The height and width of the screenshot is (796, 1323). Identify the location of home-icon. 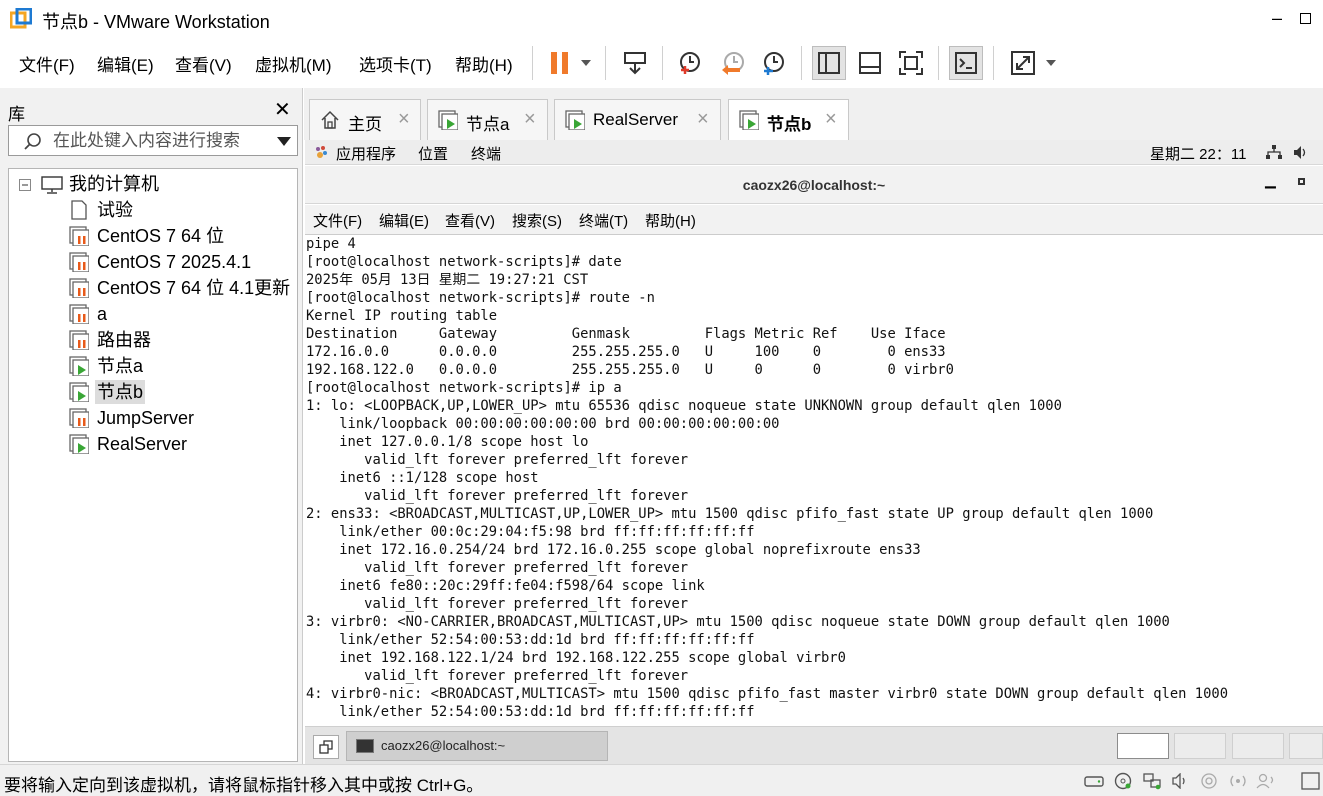
(330, 119).